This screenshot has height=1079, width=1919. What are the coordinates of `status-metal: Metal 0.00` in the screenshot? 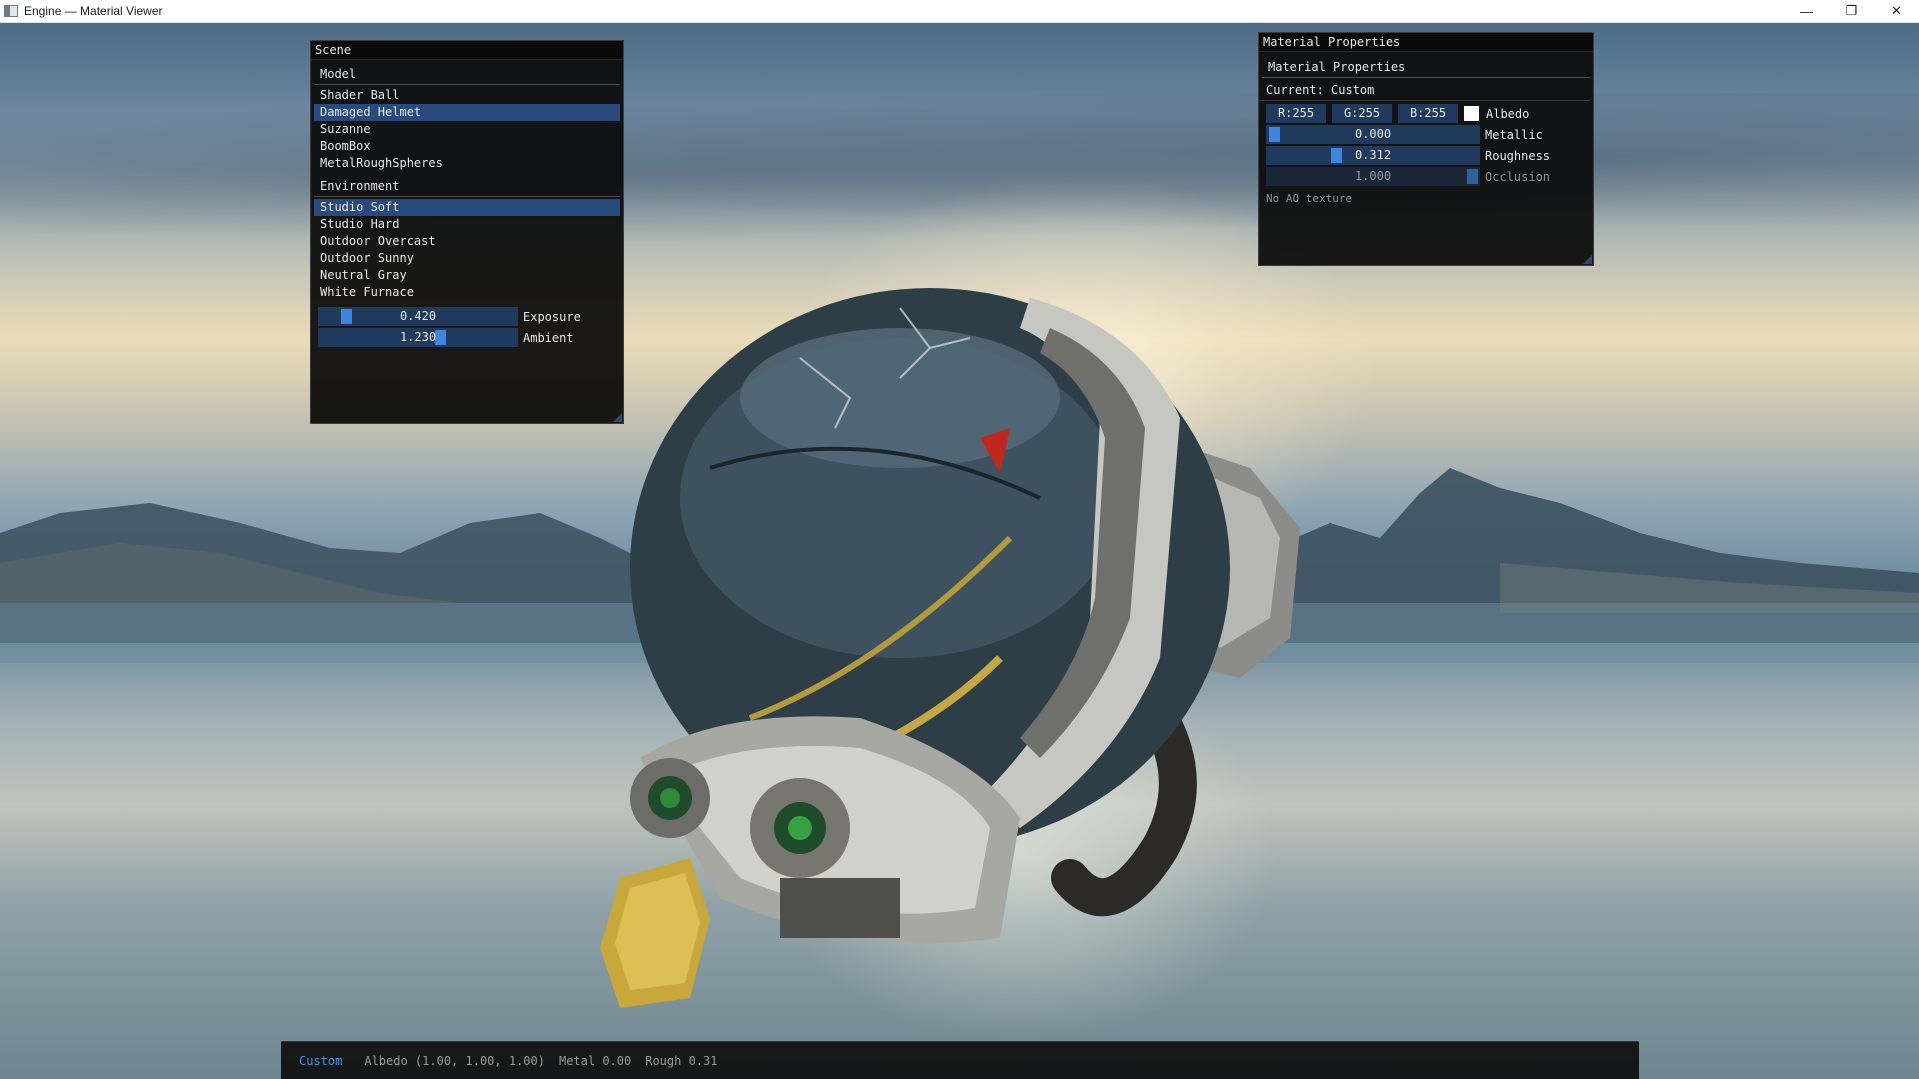 It's located at (595, 1060).